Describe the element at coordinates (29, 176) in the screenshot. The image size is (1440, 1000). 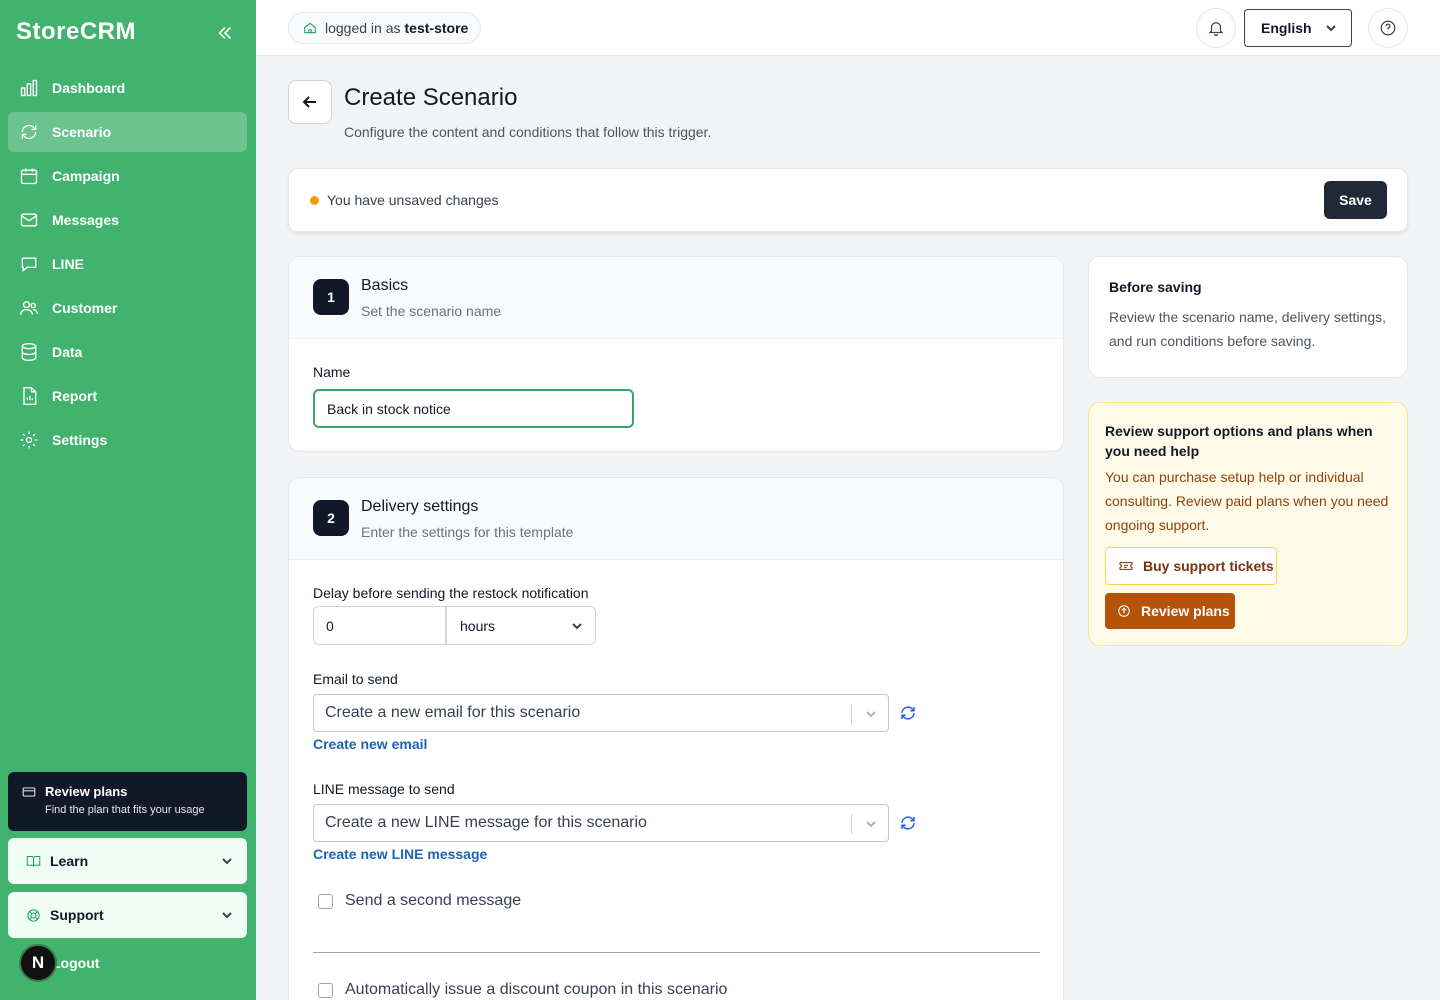
I see `calendar-icon` at that location.